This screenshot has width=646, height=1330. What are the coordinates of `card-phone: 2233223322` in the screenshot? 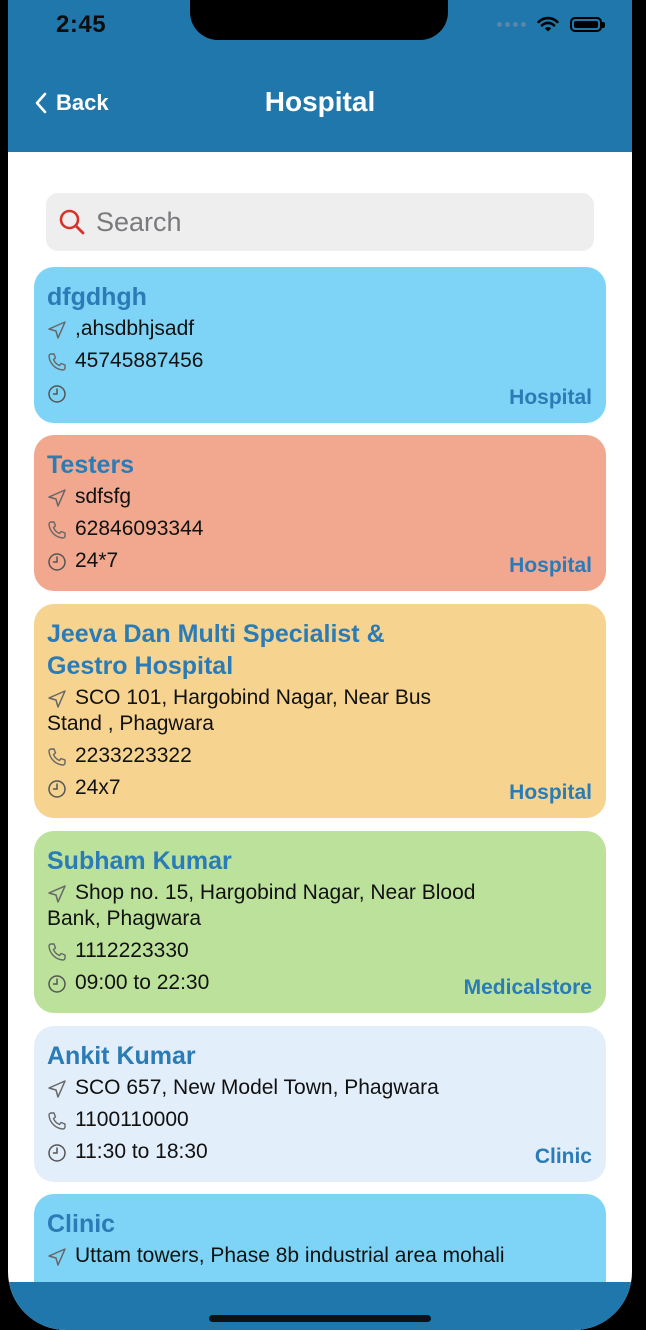 It's located at (133, 755).